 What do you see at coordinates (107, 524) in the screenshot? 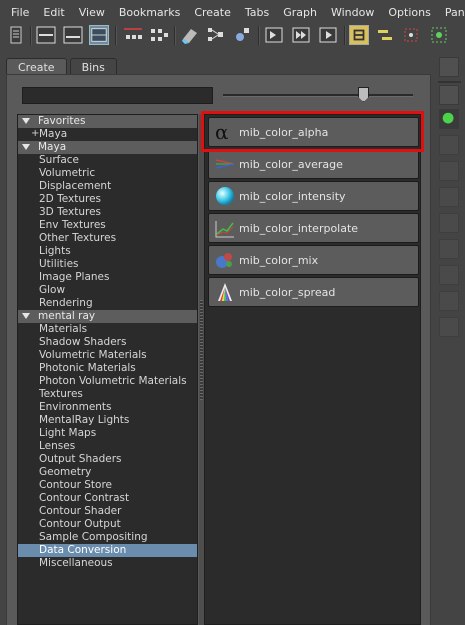
I see `tree-item: Contour Output` at bounding box center [107, 524].